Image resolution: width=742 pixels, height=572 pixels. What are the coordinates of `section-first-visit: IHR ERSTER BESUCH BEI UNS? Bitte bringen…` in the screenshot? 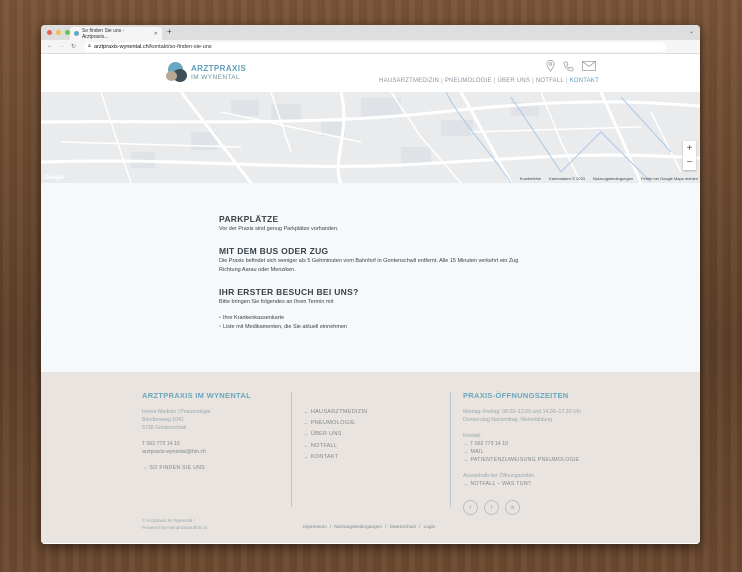 It's located at (459, 309).